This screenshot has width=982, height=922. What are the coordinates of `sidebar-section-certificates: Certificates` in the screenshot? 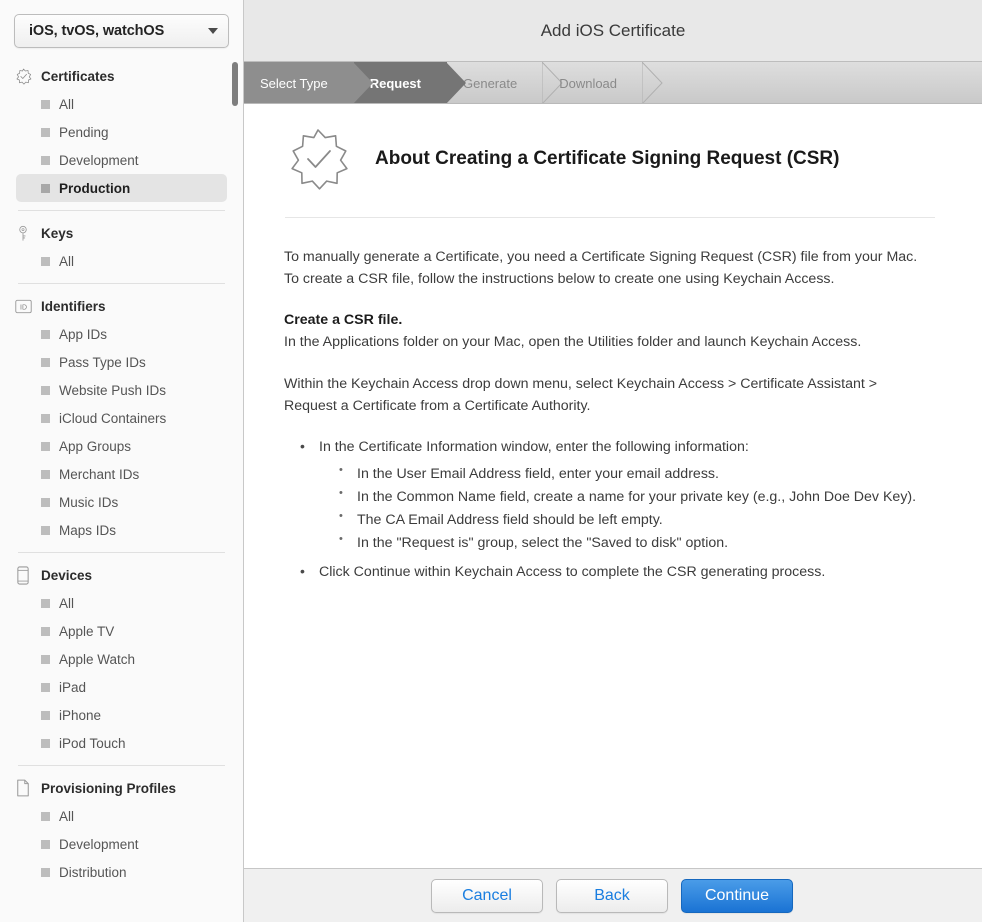 It's located at (121, 76).